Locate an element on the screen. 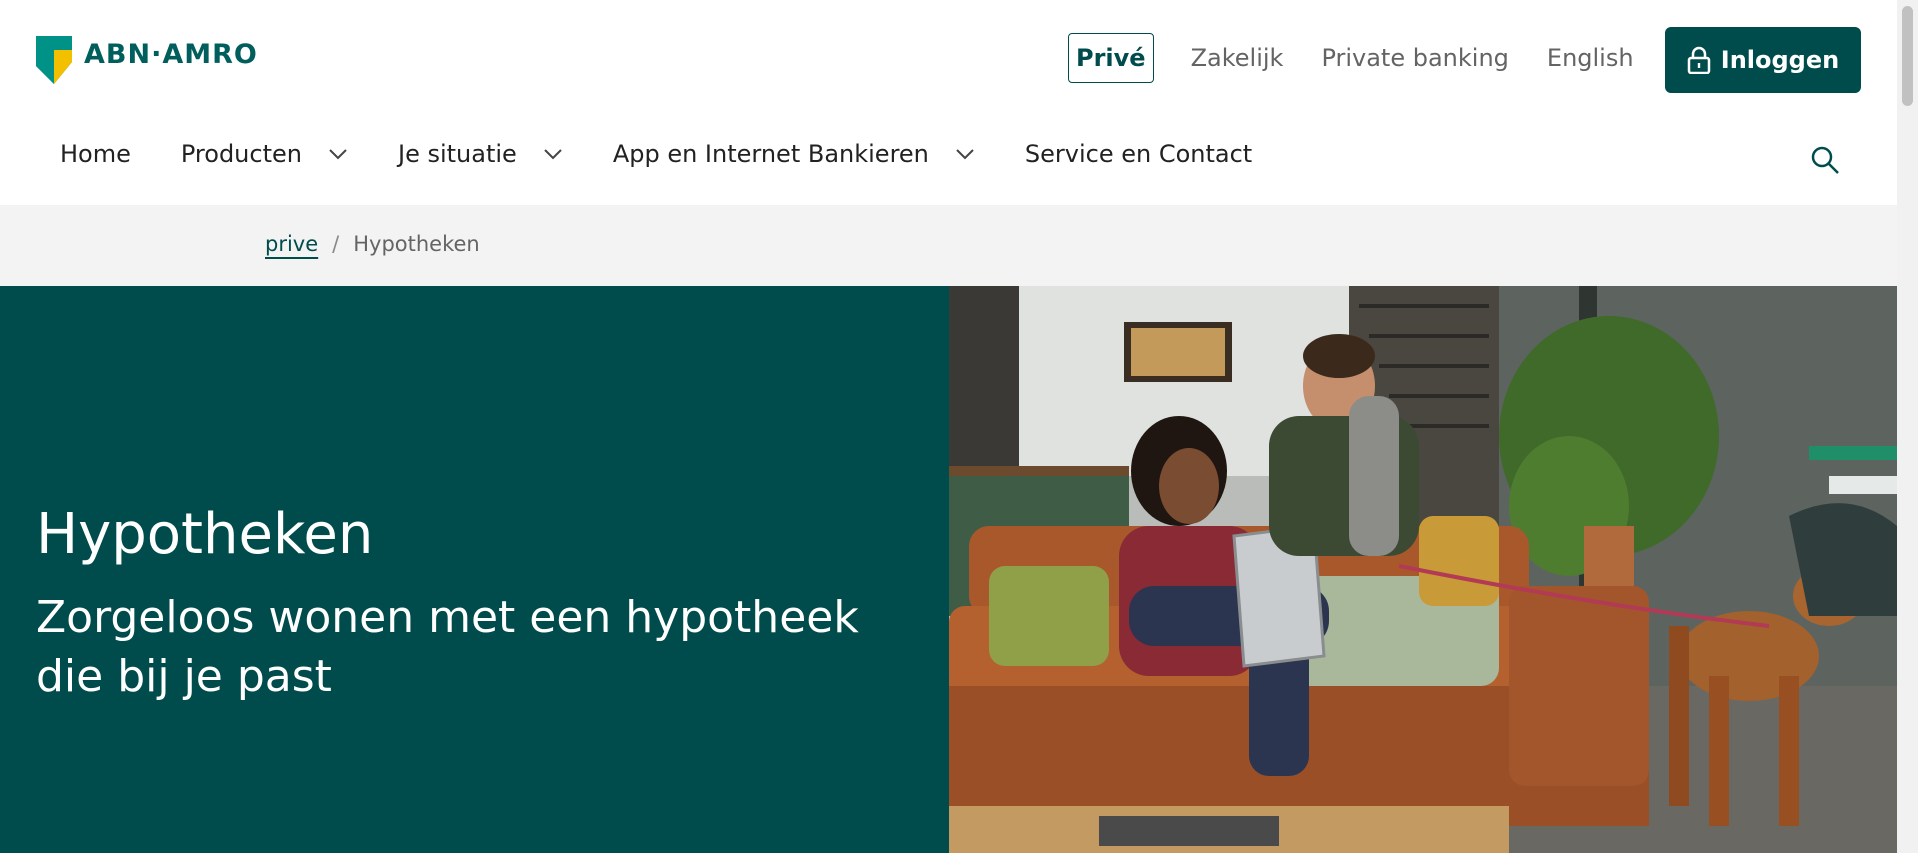 The image size is (1918, 853). nav-producten: Producten is located at coordinates (264, 154).